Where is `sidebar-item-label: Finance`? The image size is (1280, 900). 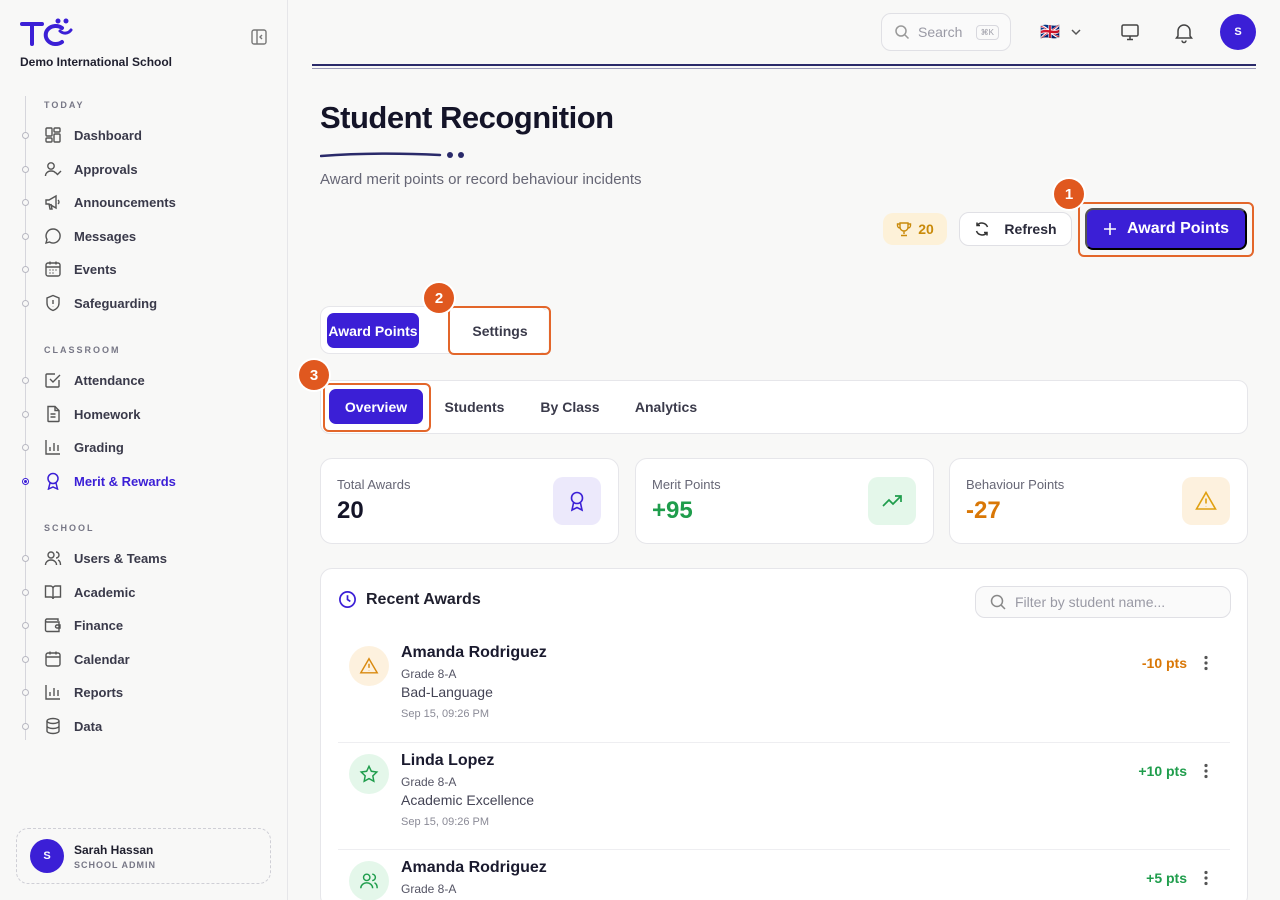 sidebar-item-label: Finance is located at coordinates (99, 625).